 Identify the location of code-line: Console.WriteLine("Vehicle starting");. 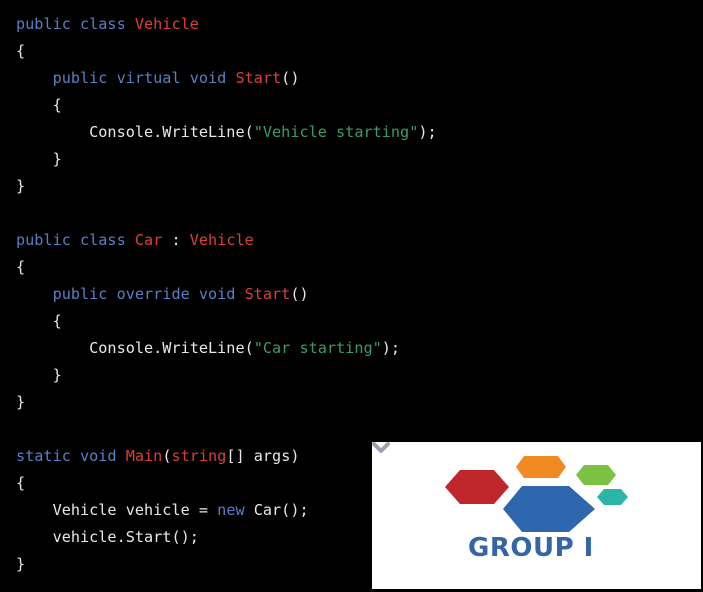
(226, 132).